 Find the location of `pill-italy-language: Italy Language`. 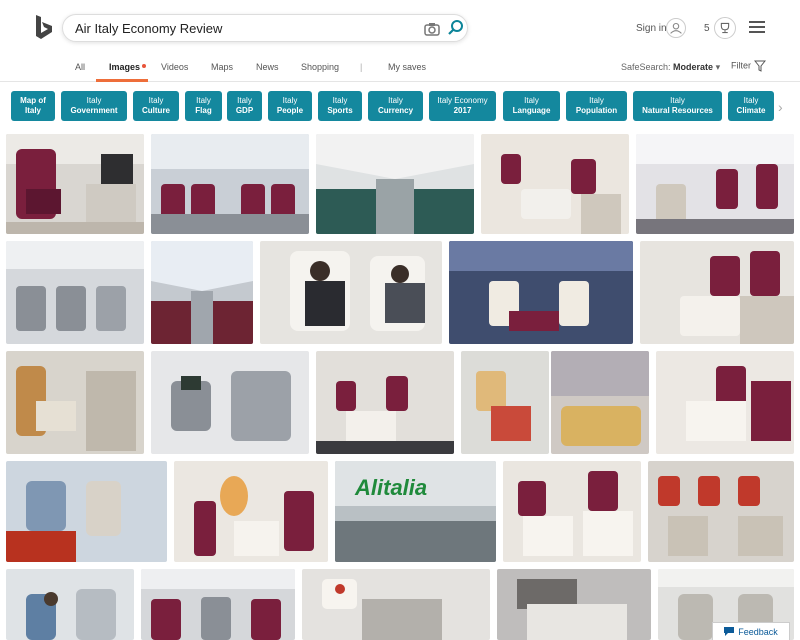

pill-italy-language: Italy Language is located at coordinates (531, 106).